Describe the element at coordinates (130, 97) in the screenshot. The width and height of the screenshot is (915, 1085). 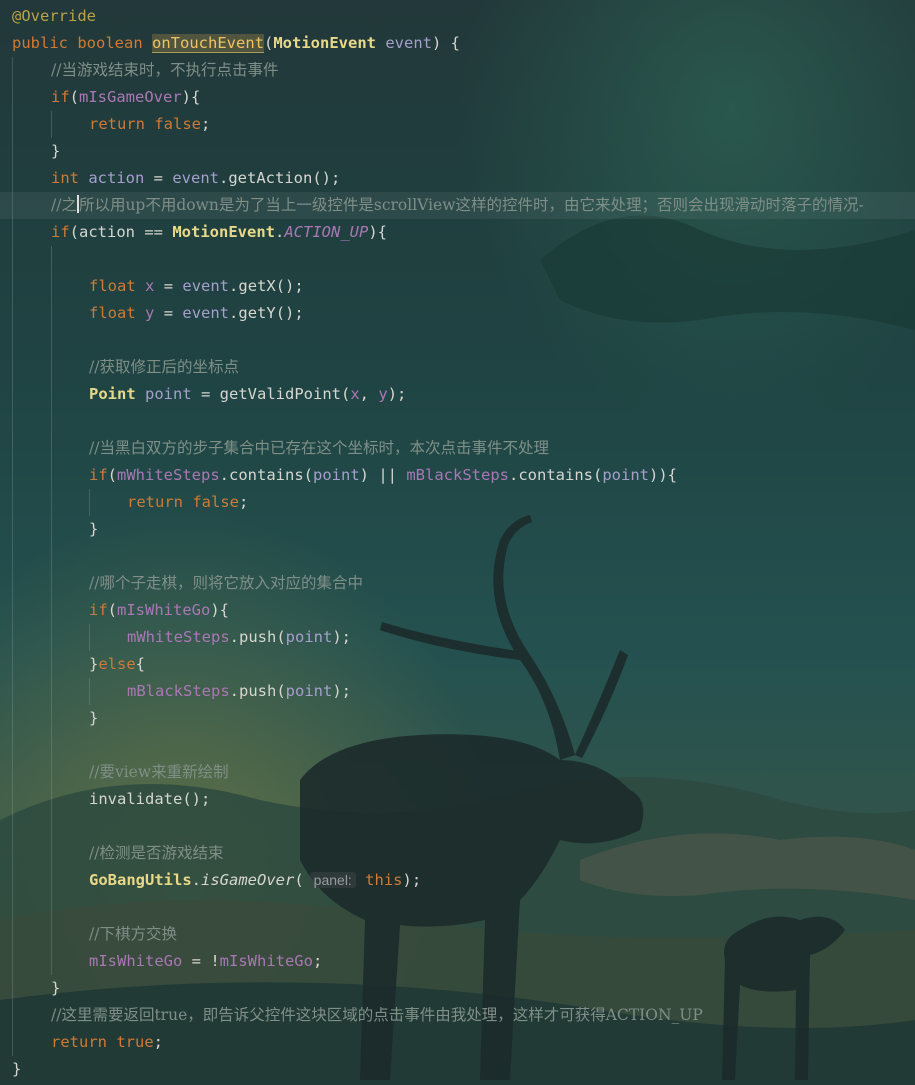
I see `member-variable: mIsGameOver` at that location.